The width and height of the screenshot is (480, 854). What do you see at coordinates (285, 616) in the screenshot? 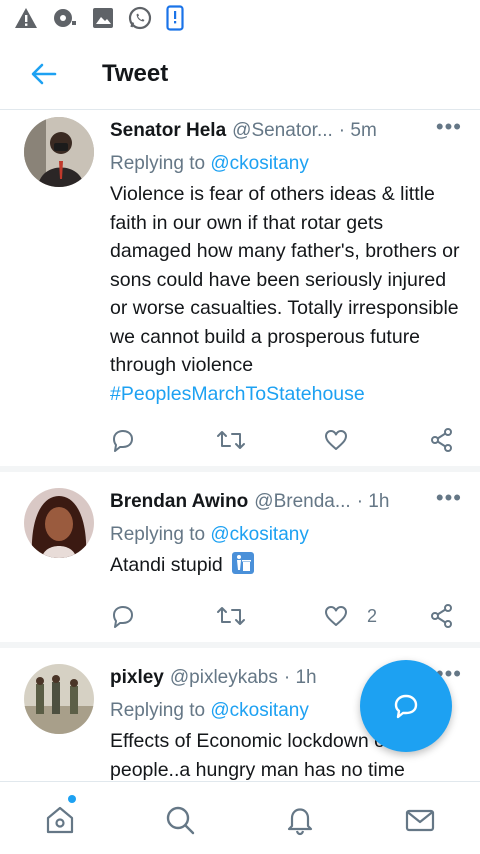
I see `tweet-actions: 2` at bounding box center [285, 616].